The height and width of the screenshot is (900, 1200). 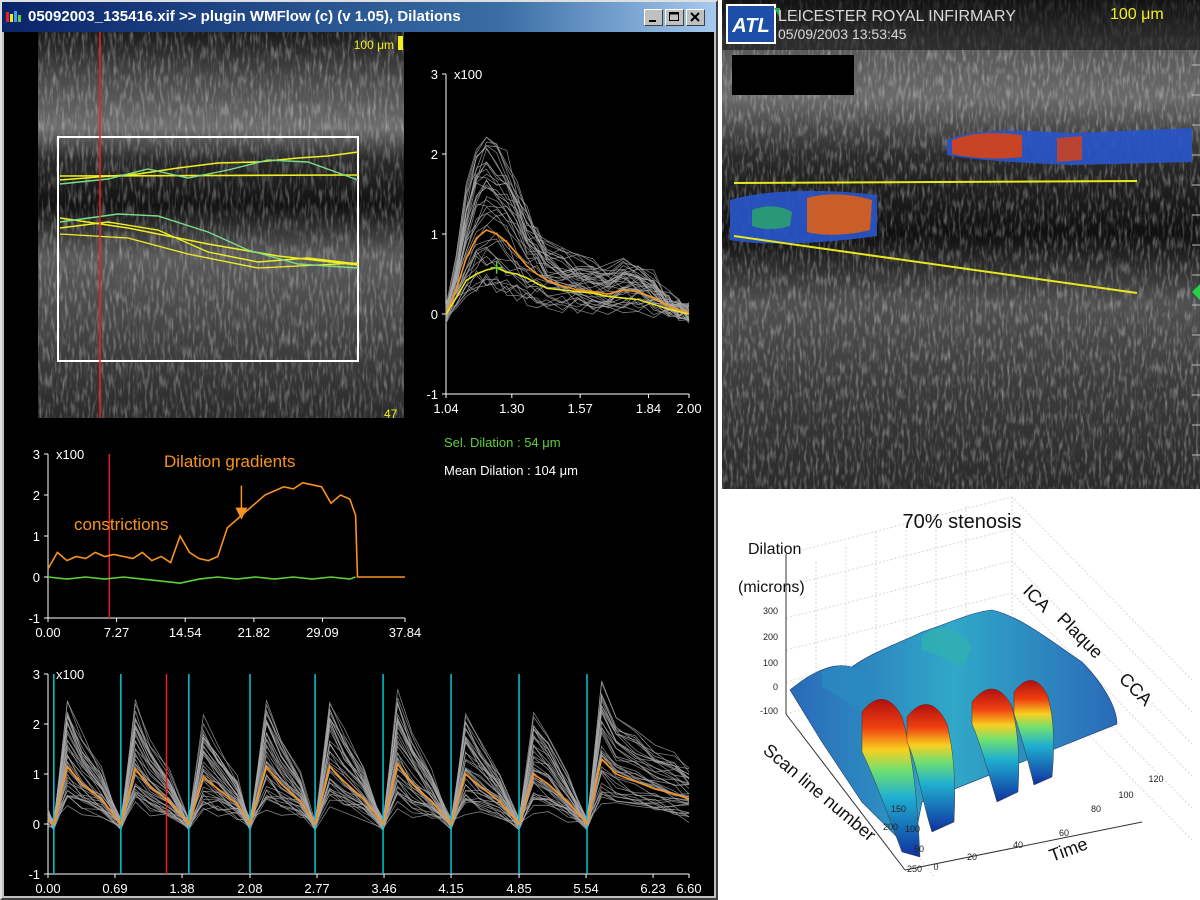 I want to click on ultrasound-image: 100 μm 47, so click(x=206, y=225).